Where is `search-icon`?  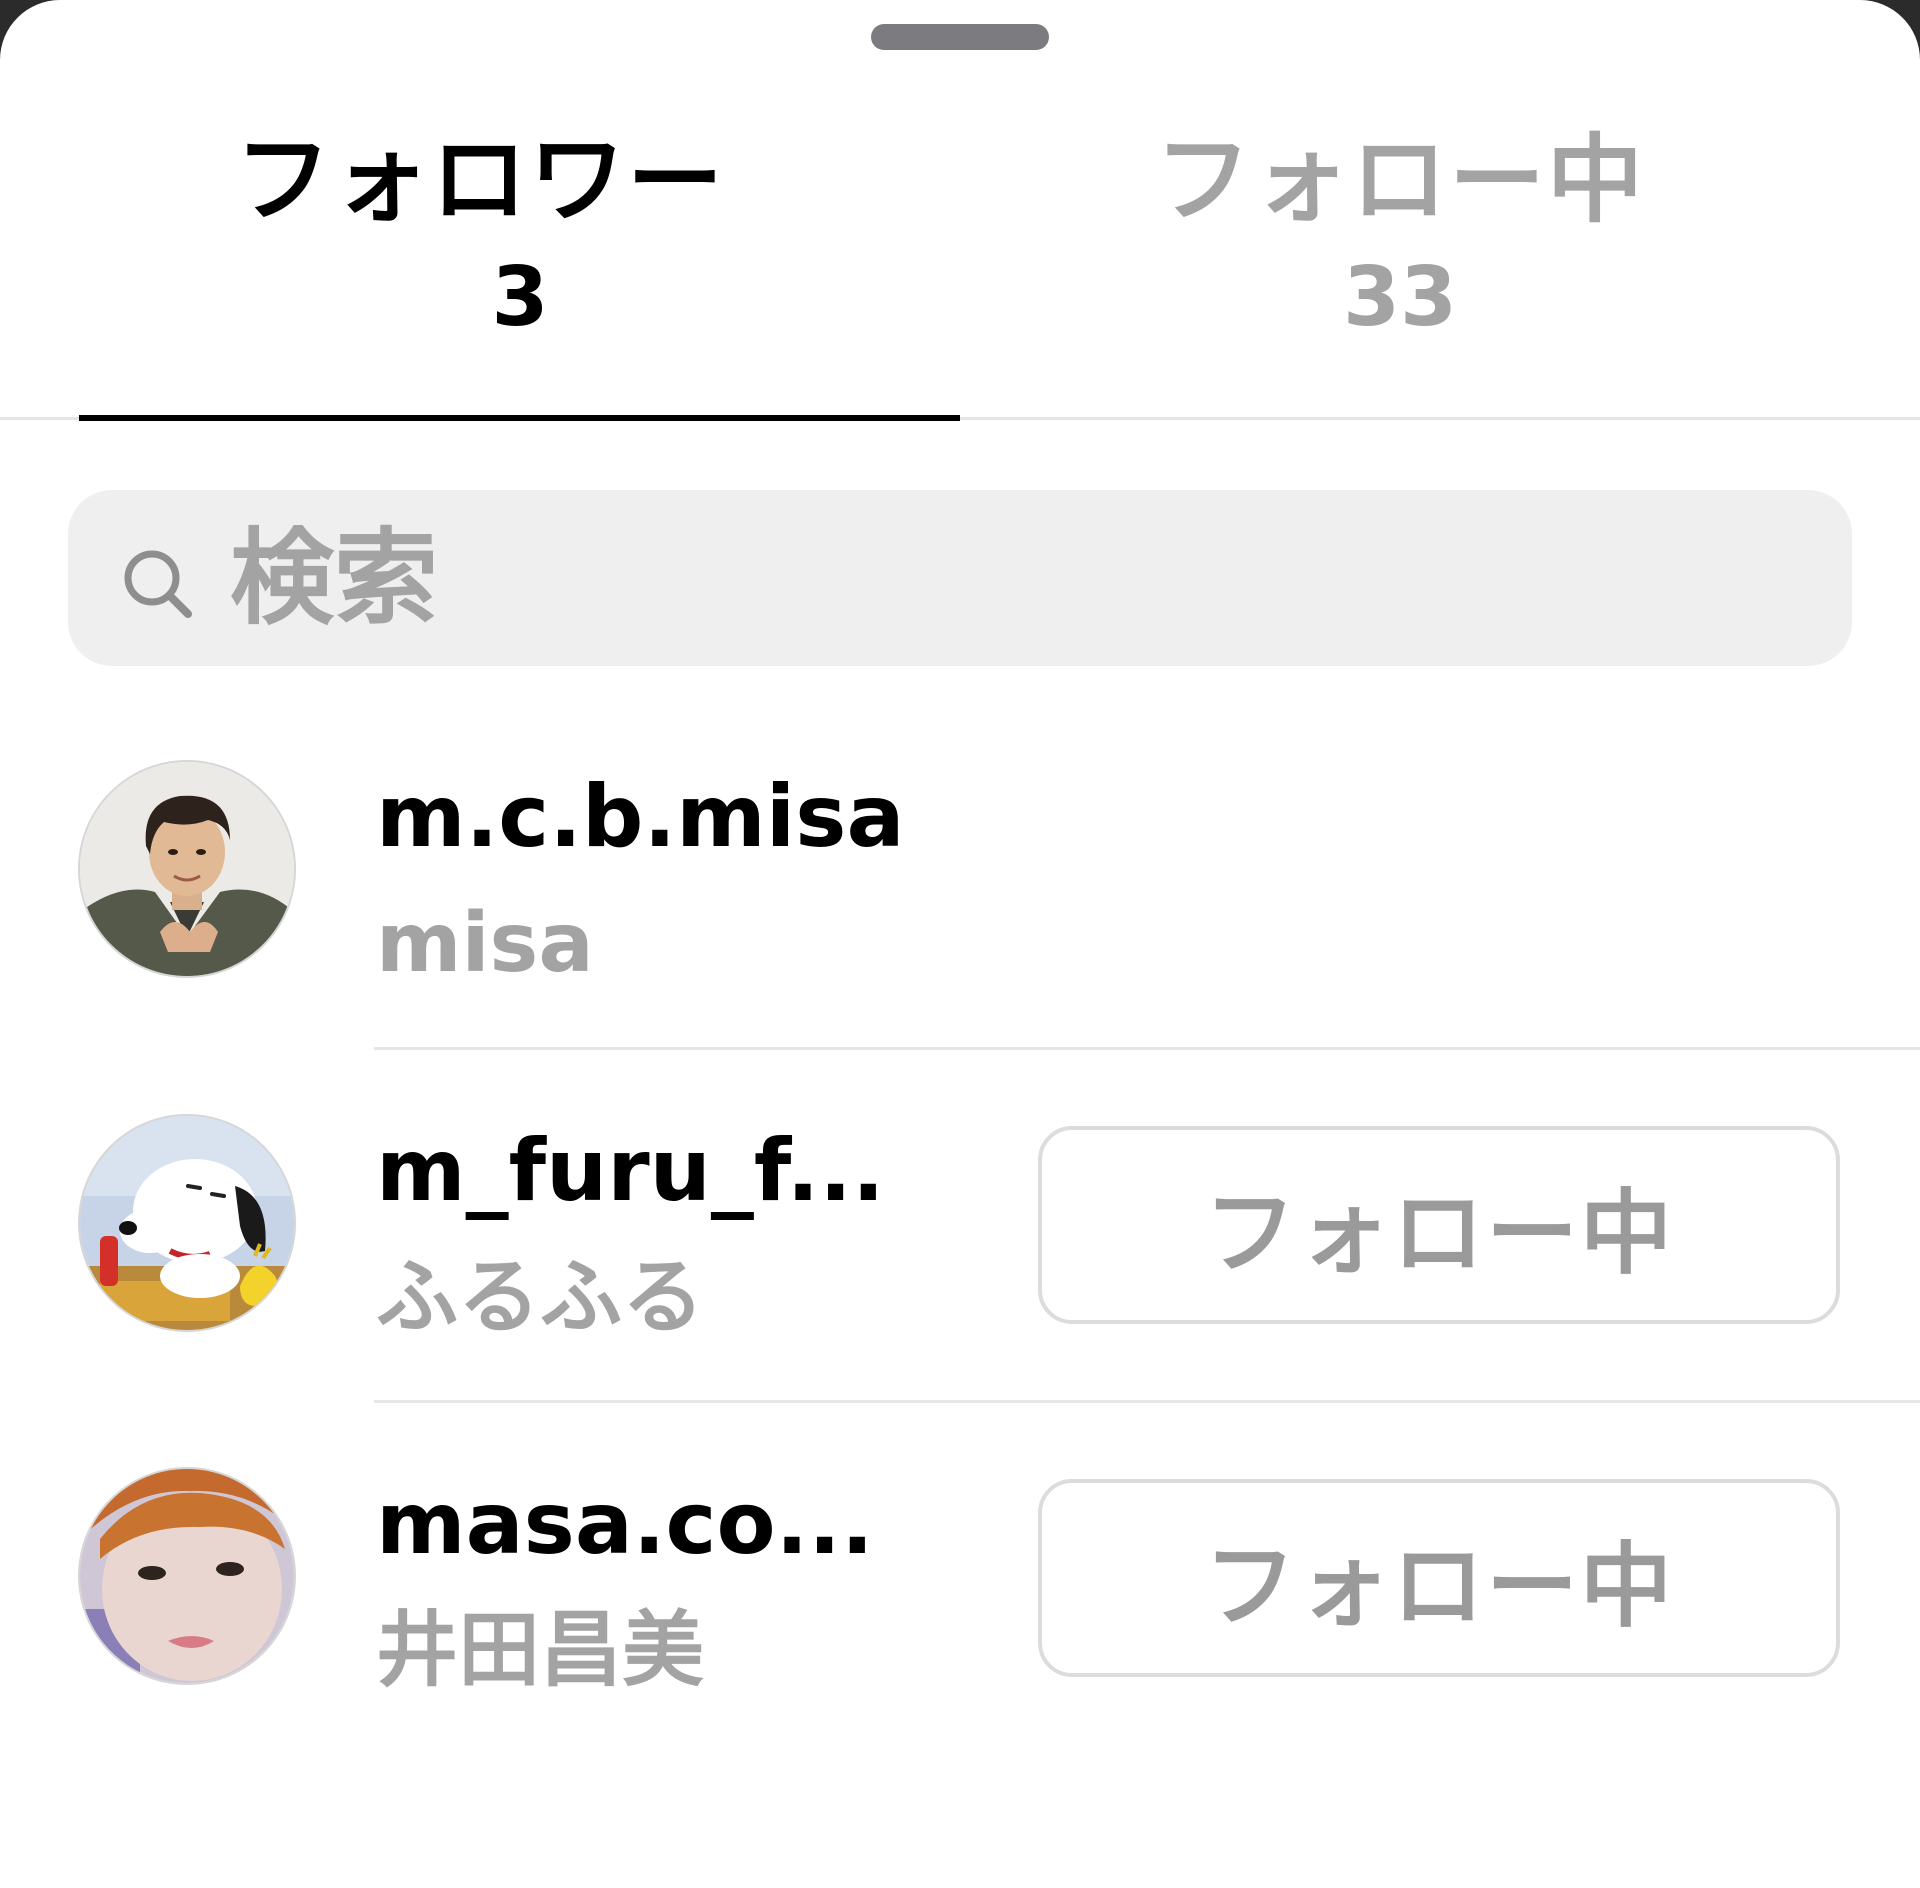
search-icon is located at coordinates (158, 584).